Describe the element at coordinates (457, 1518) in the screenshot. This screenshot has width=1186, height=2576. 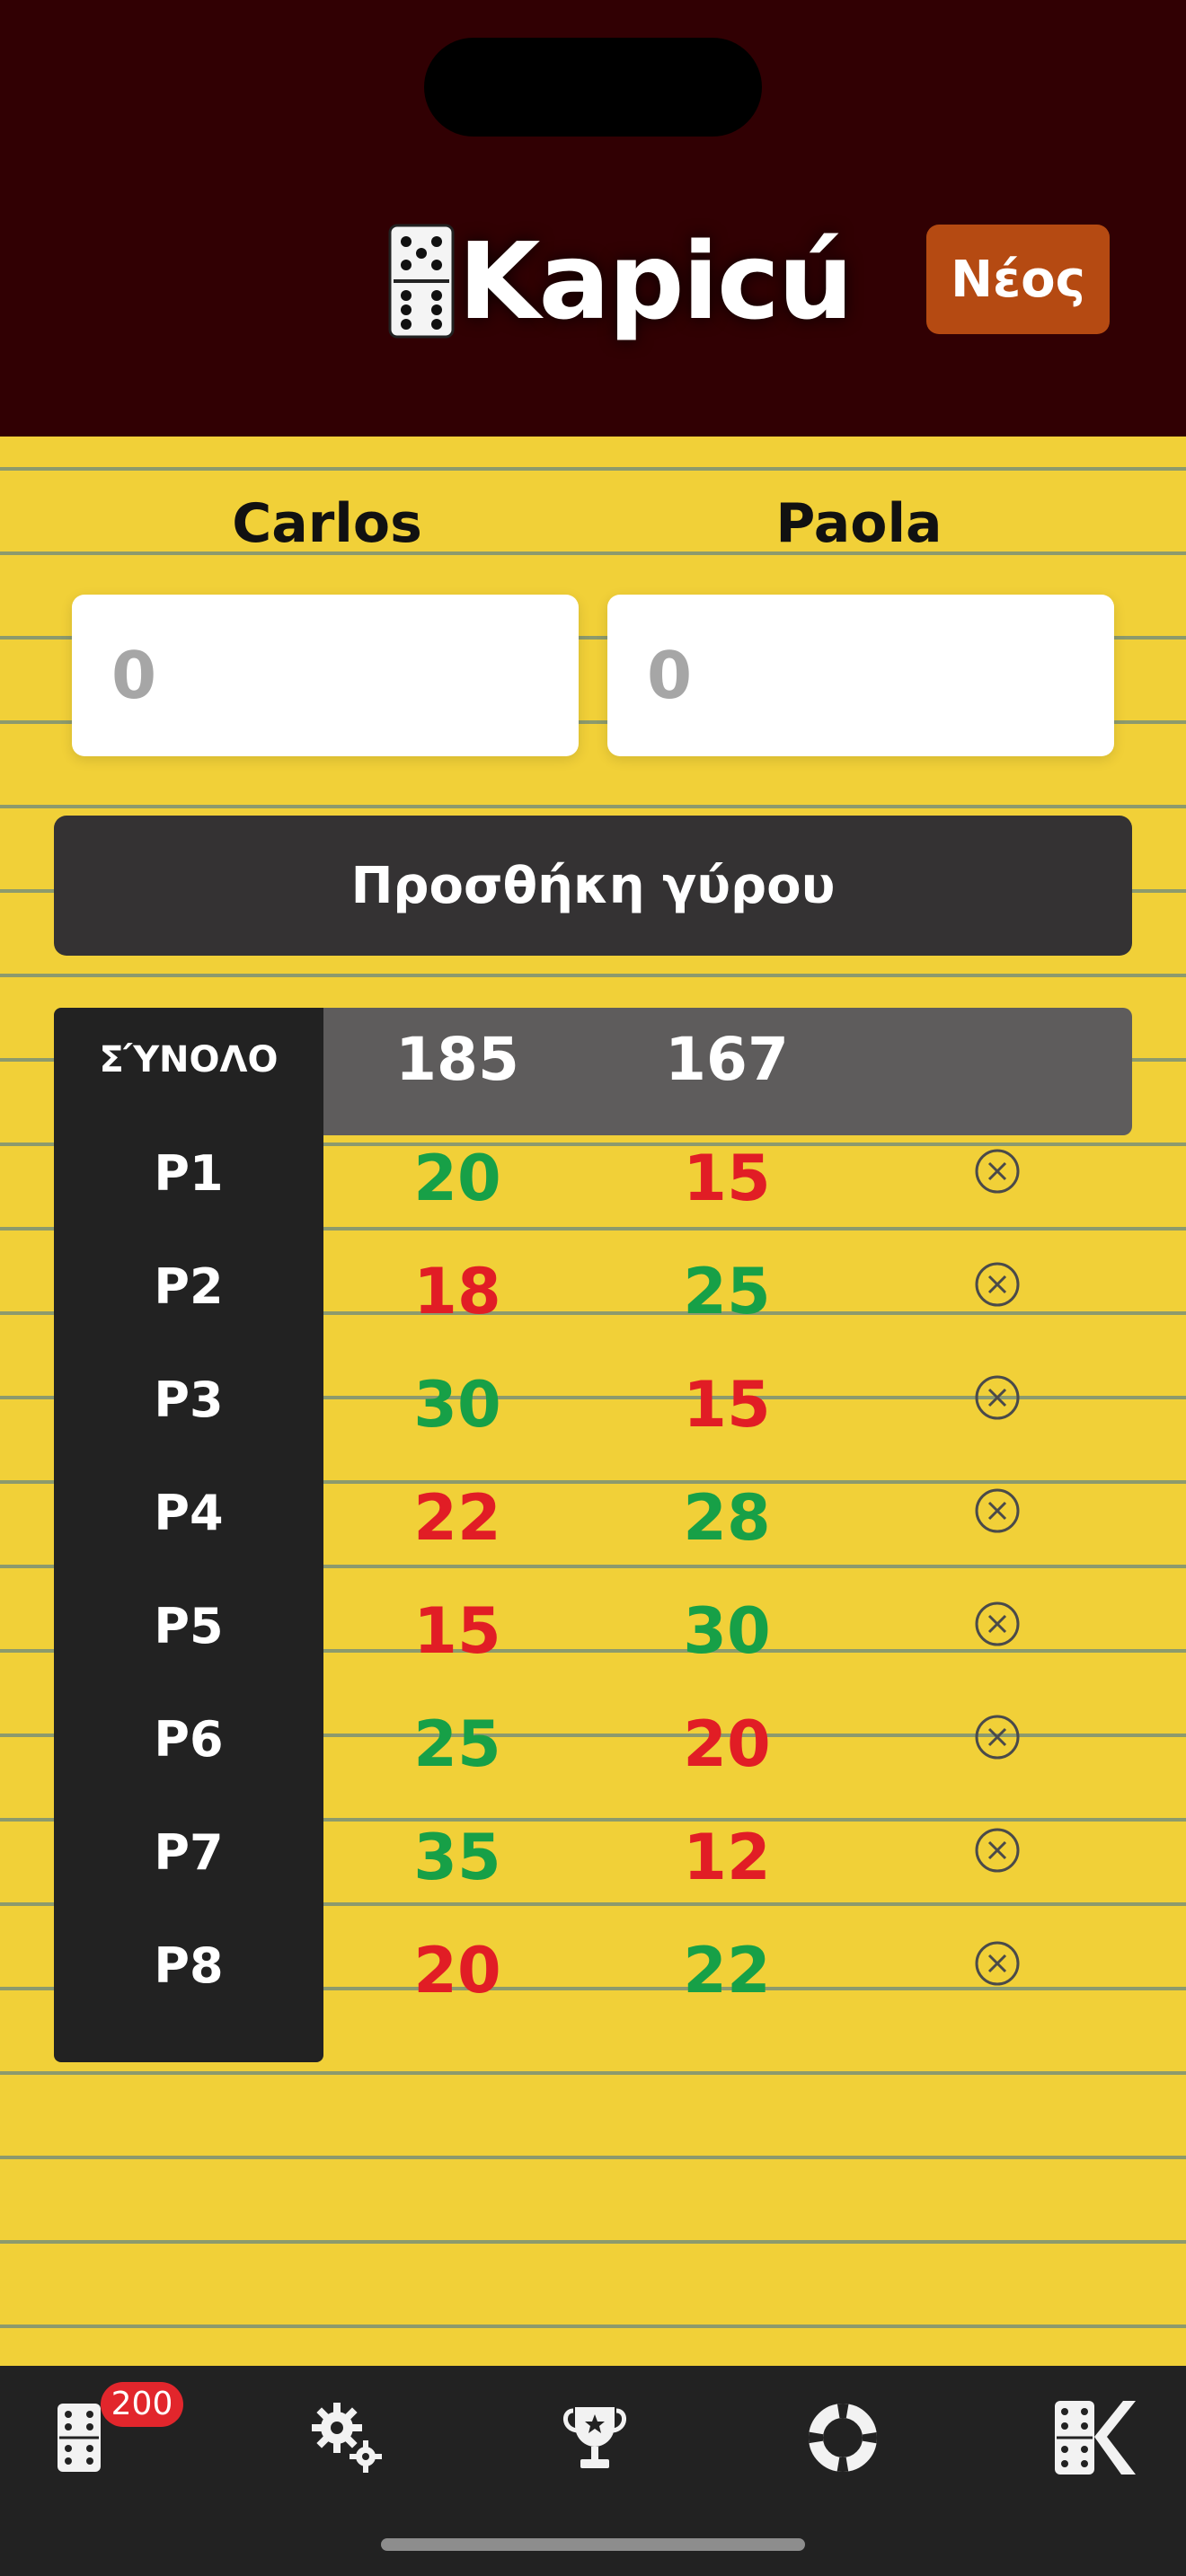
I see `player-1-round-score: 22` at that location.